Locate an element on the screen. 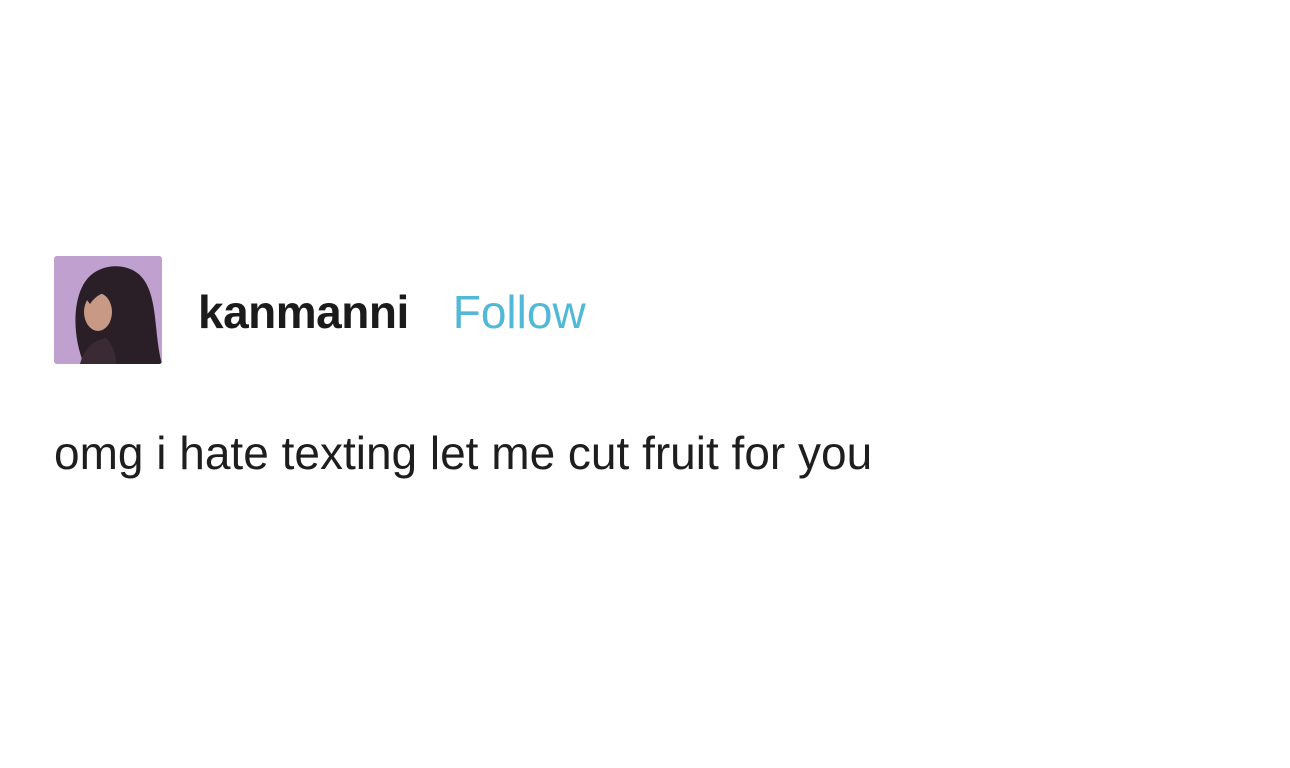 The width and height of the screenshot is (1290, 768). username: kanmanni is located at coordinates (303, 312).